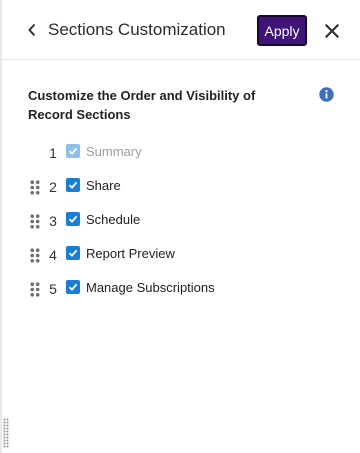 The image size is (360, 453). I want to click on chevron-left-icon, so click(32, 30).